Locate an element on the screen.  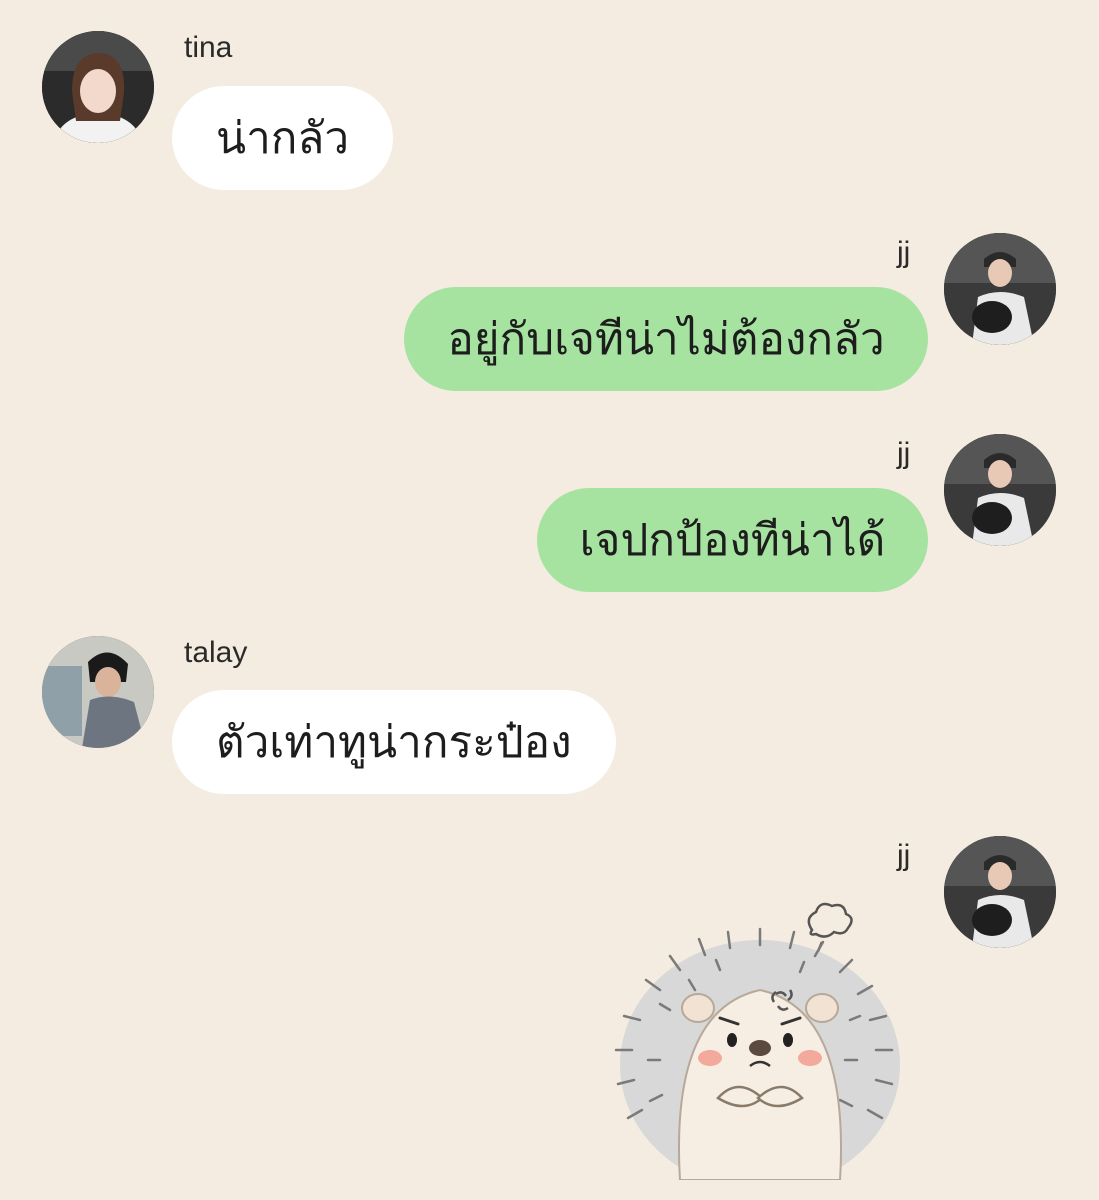
avatar-tina is located at coordinates (98, 87).